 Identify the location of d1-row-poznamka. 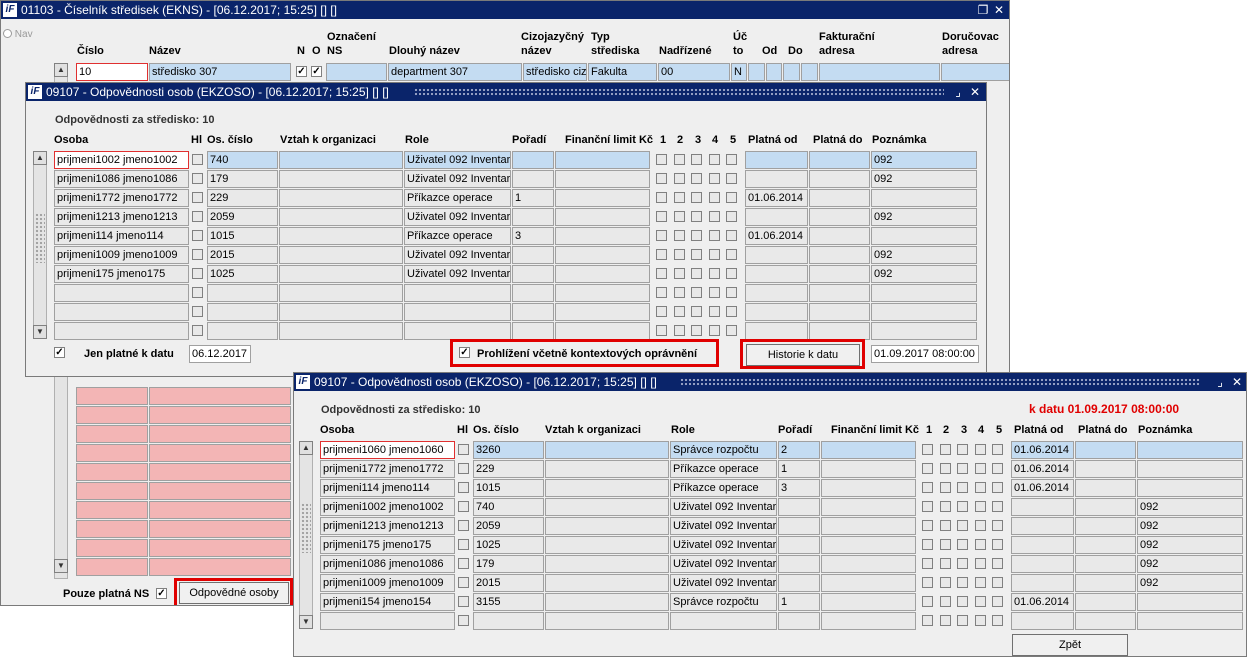
(924, 198).